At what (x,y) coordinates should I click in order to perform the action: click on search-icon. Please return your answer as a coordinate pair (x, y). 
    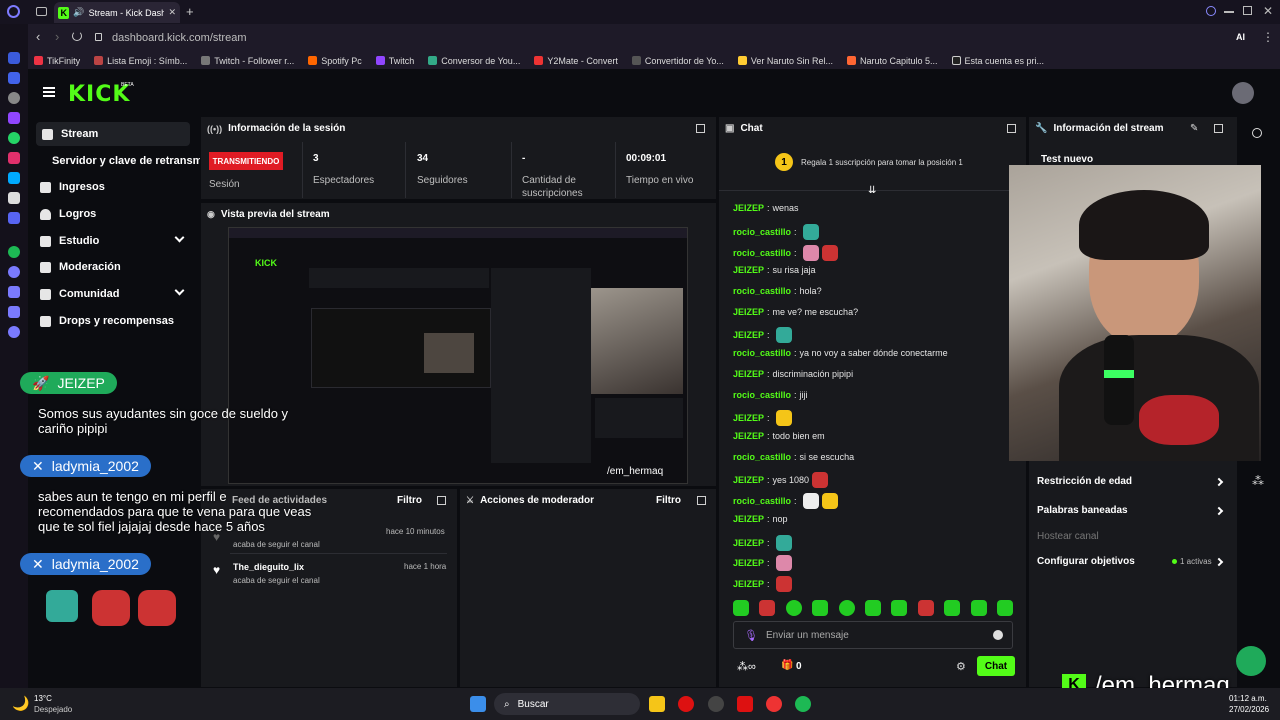
    Looking at the image, I should click on (1211, 11).